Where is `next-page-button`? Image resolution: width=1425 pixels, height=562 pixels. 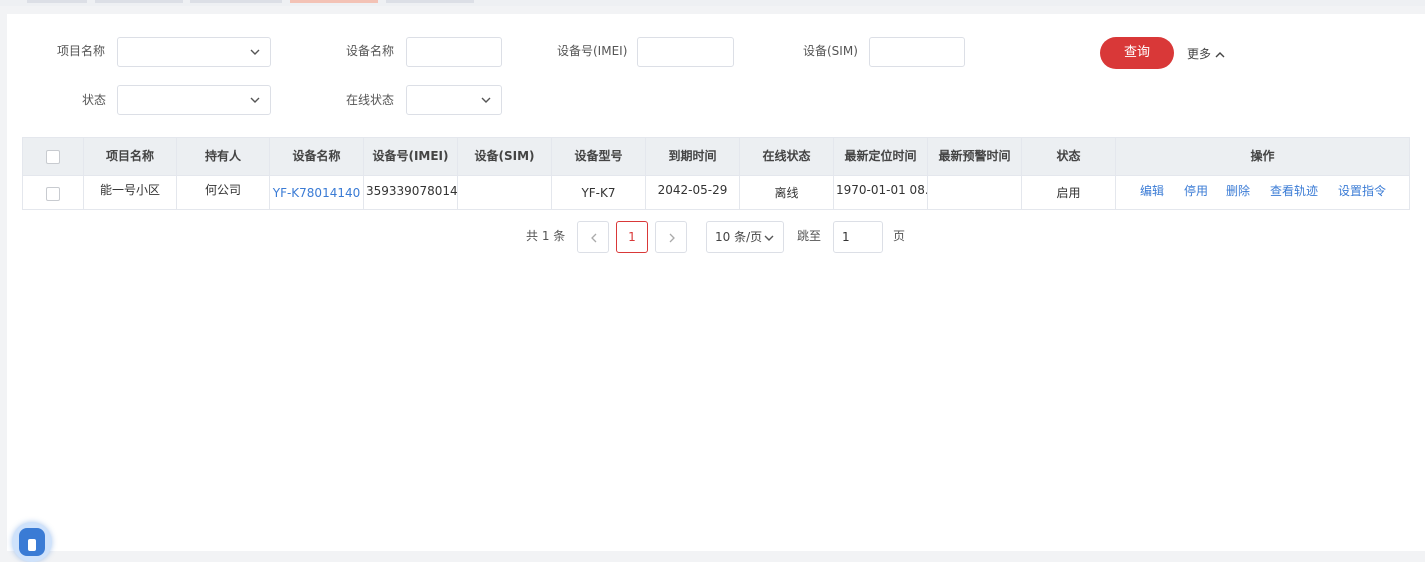
next-page-button is located at coordinates (671, 237).